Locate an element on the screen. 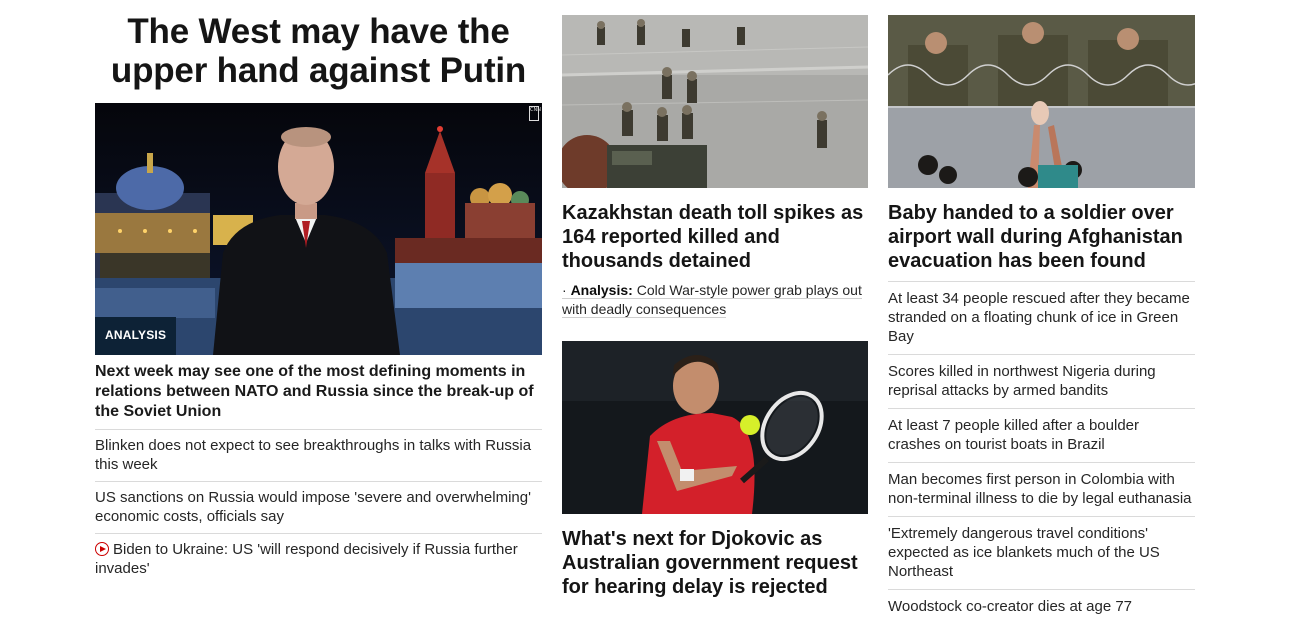 Image resolution: width=1290 pixels, height=631 pixels. afghanistan-image is located at coordinates (1041, 104).